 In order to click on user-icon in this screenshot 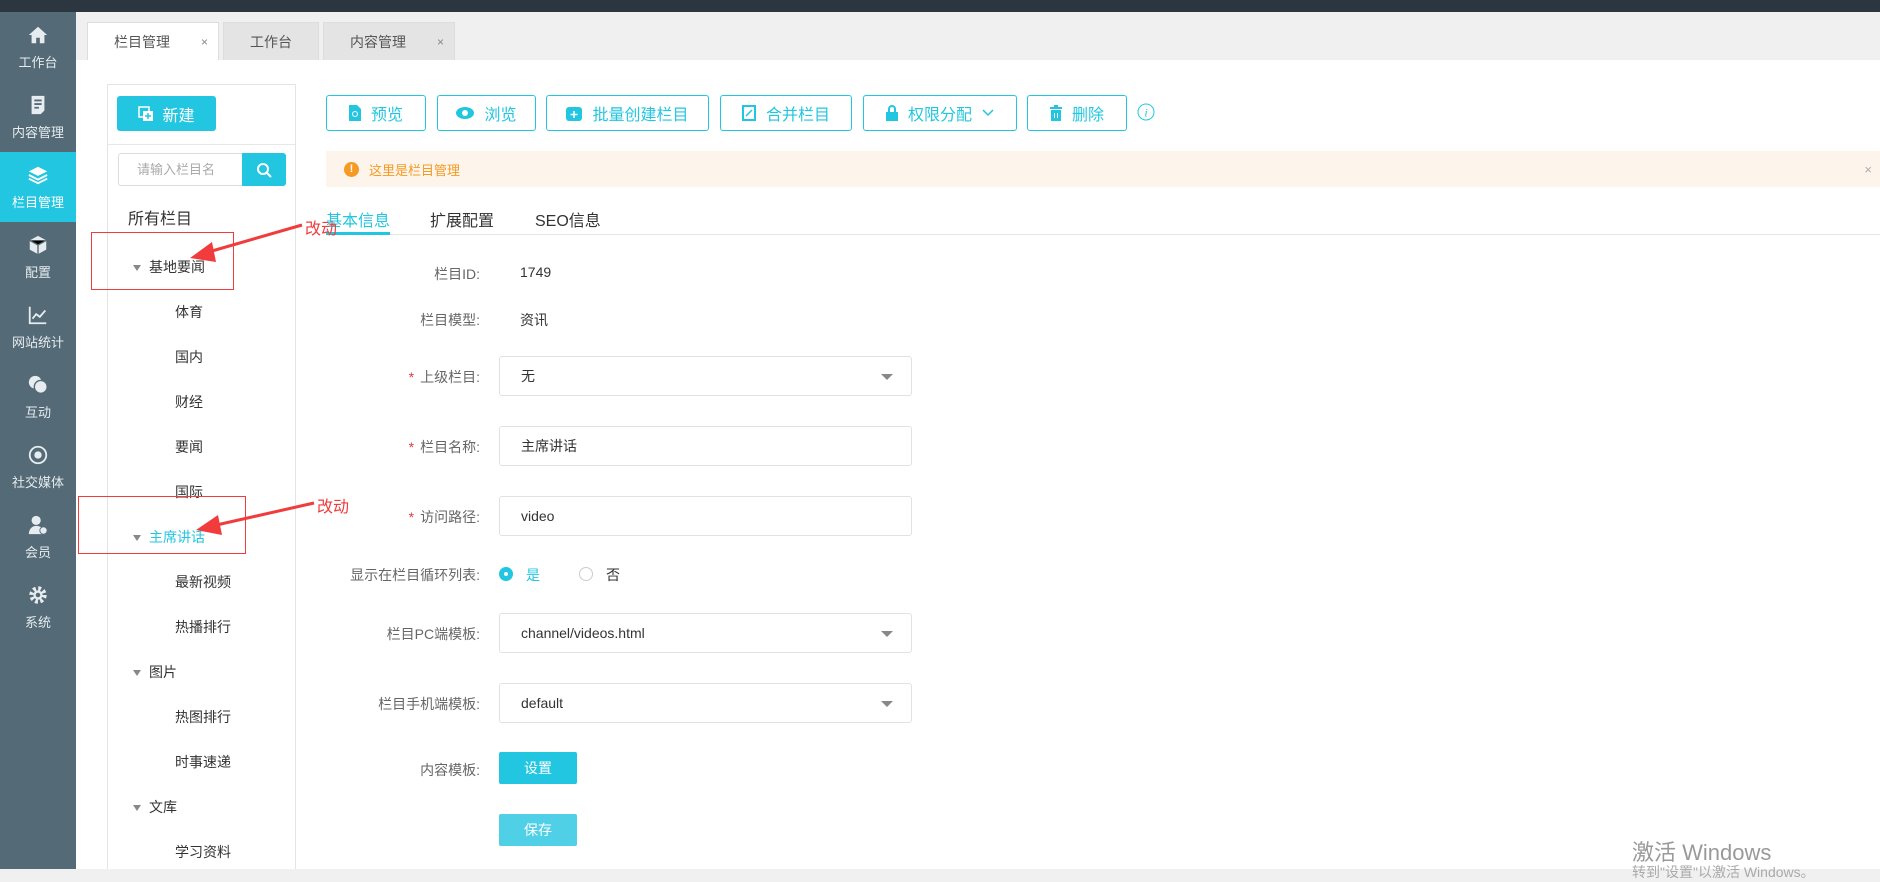, I will do `click(38, 525)`.